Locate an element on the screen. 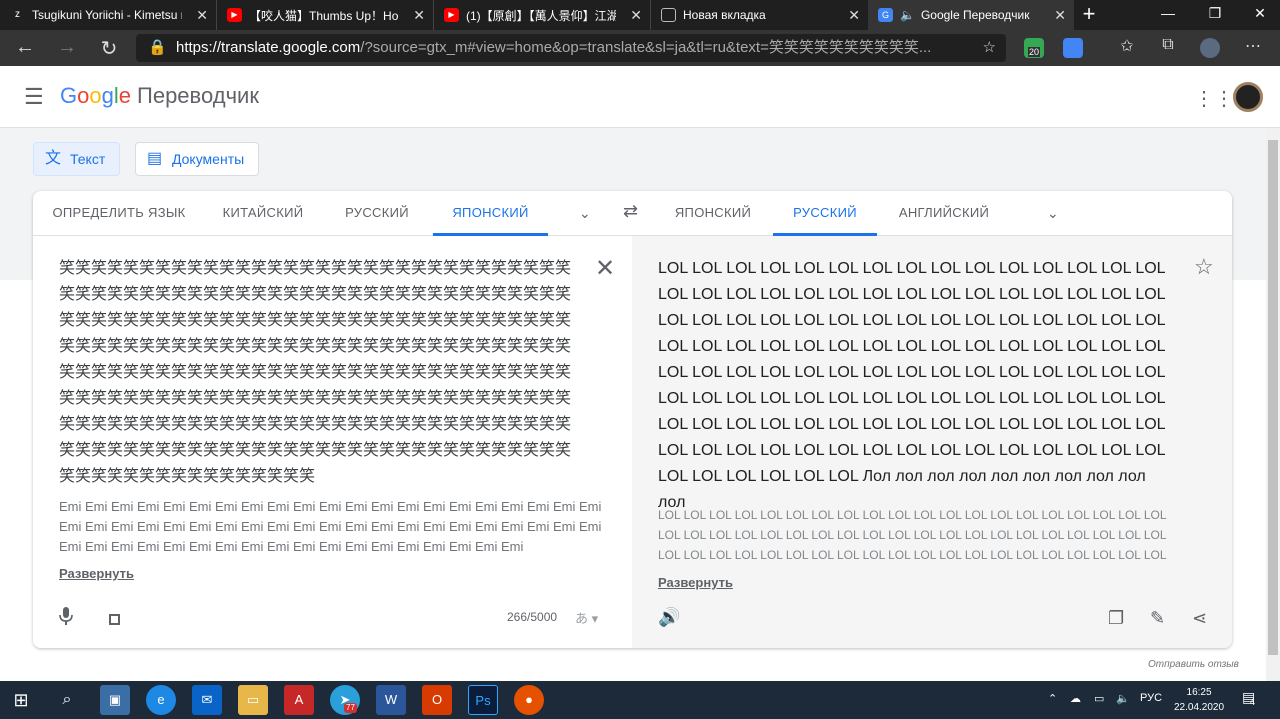 The height and width of the screenshot is (719, 1280). forward-button: → is located at coordinates (67, 47).